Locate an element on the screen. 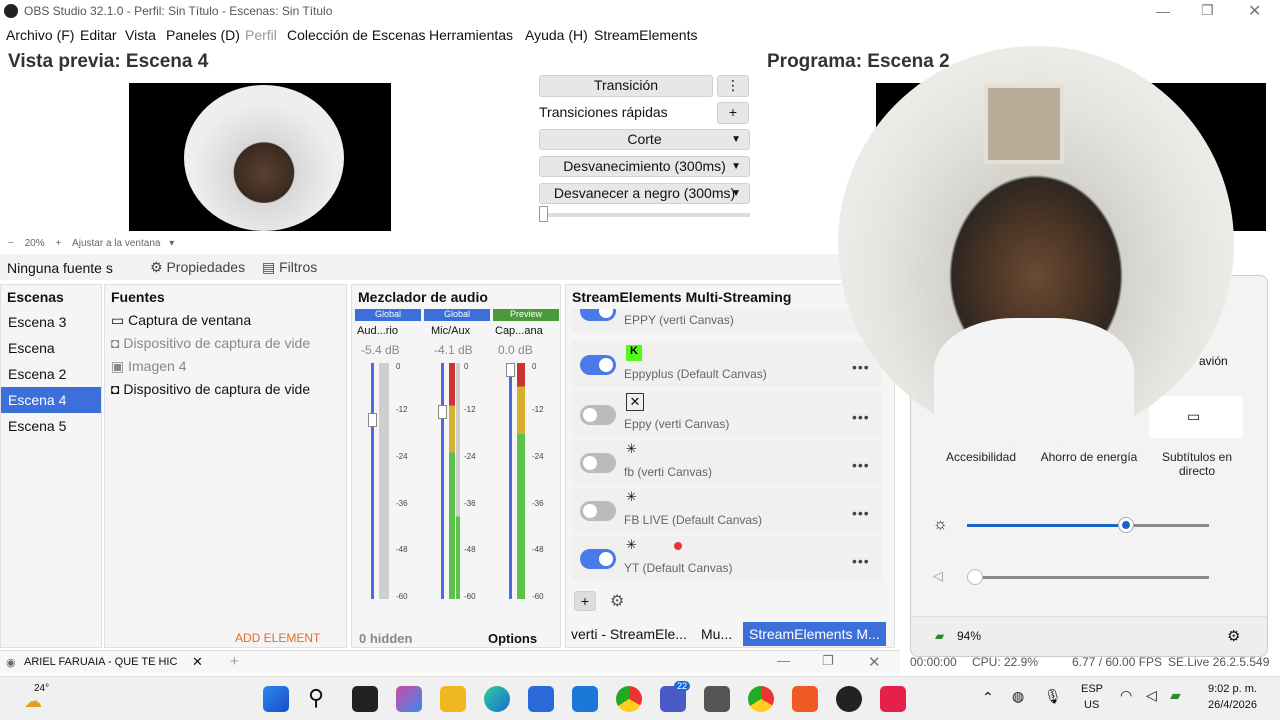 This screenshot has width=1280, height=720. fade-black-select: Desvanecer a negro (300ms) ▼ is located at coordinates (644, 193).